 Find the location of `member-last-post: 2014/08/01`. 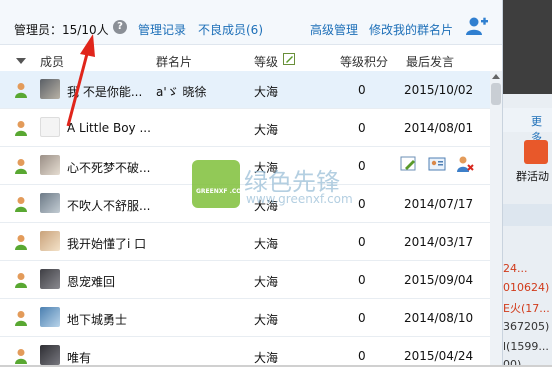

member-last-post: 2014/08/01 is located at coordinates (439, 128).